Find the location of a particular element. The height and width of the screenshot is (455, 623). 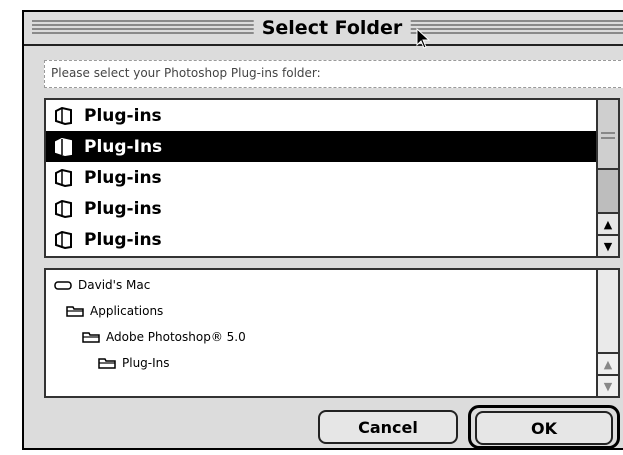

tree-item: Applications is located at coordinates (114, 311).